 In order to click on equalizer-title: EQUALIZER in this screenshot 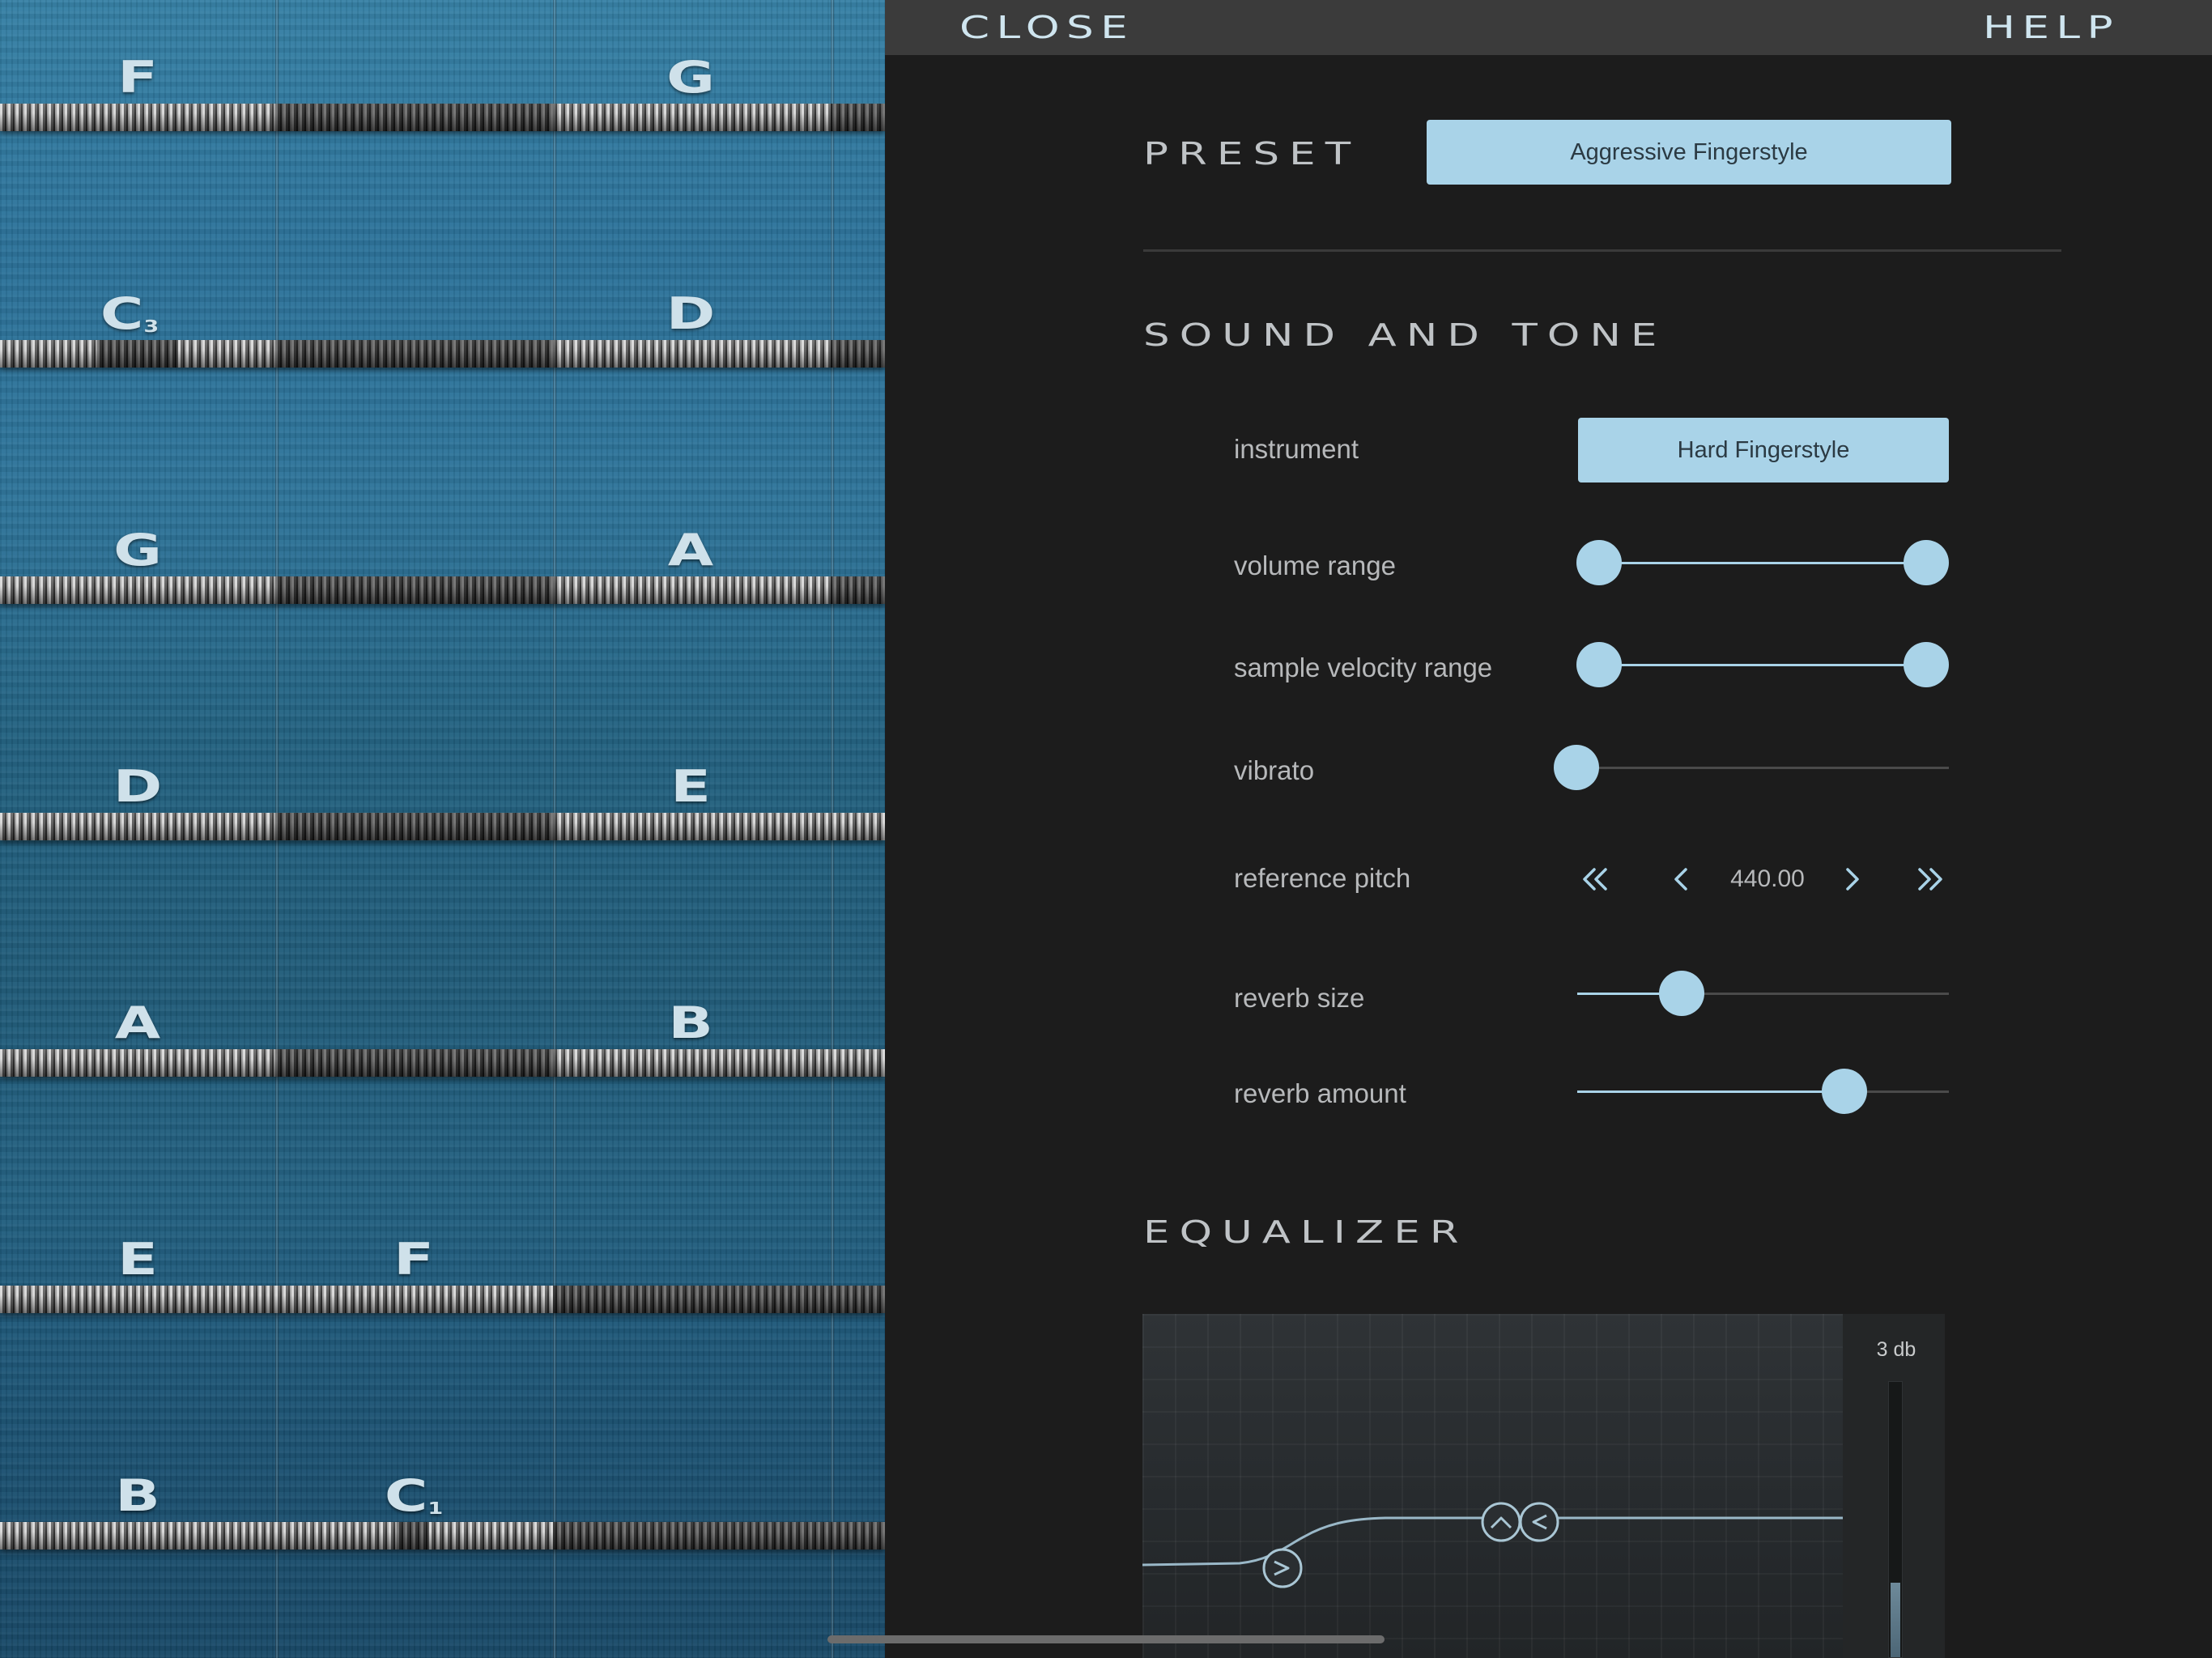, I will do `click(1306, 1232)`.